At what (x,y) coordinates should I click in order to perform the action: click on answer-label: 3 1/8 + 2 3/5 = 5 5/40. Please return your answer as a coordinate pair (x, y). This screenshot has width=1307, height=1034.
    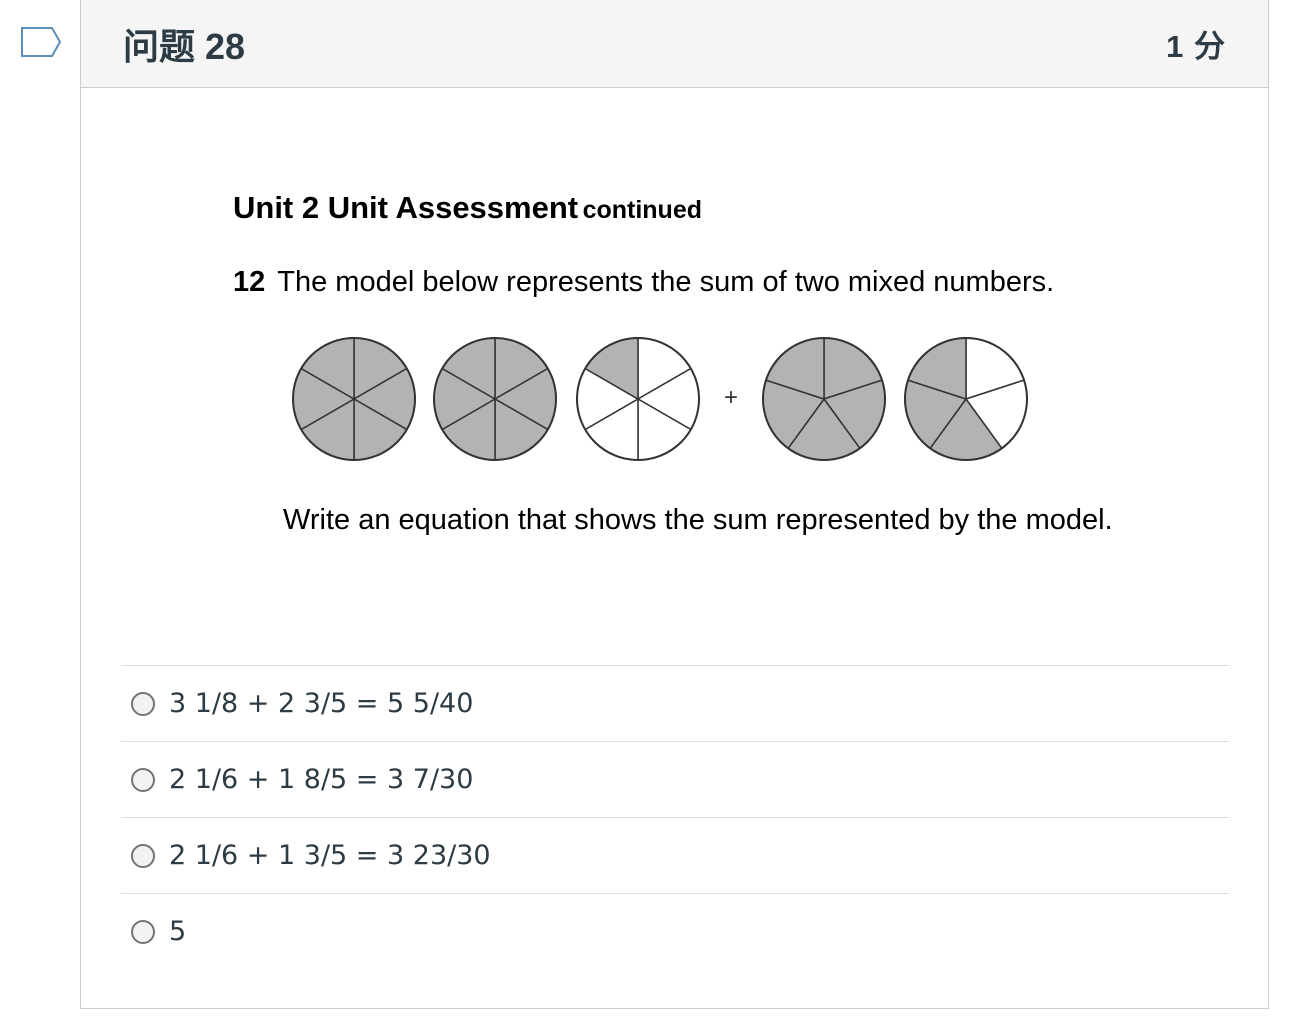
    Looking at the image, I should click on (321, 703).